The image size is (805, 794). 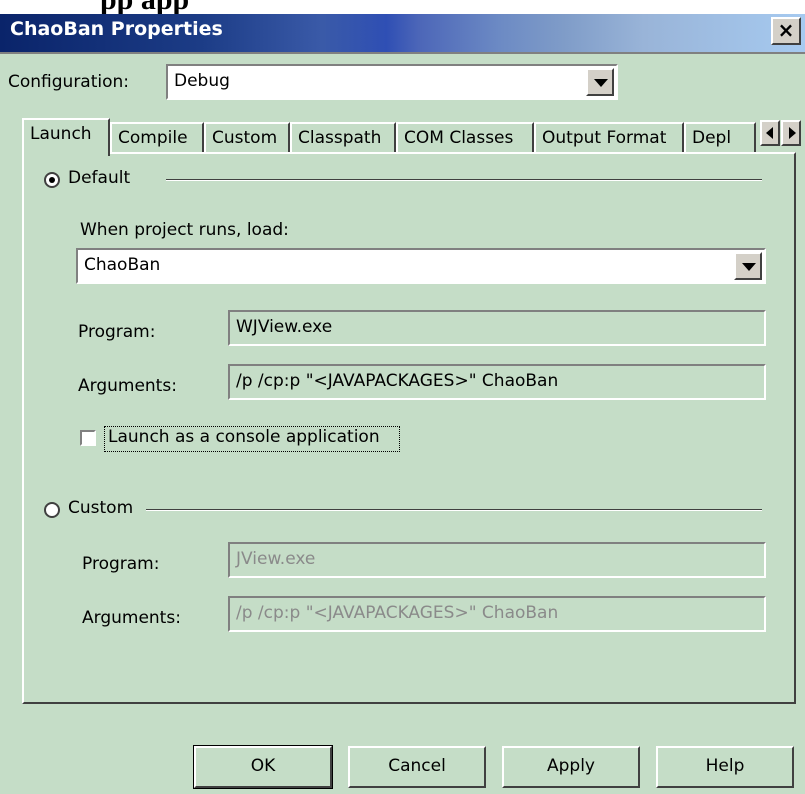 I want to click on custom-group-divider, so click(x=454, y=510).